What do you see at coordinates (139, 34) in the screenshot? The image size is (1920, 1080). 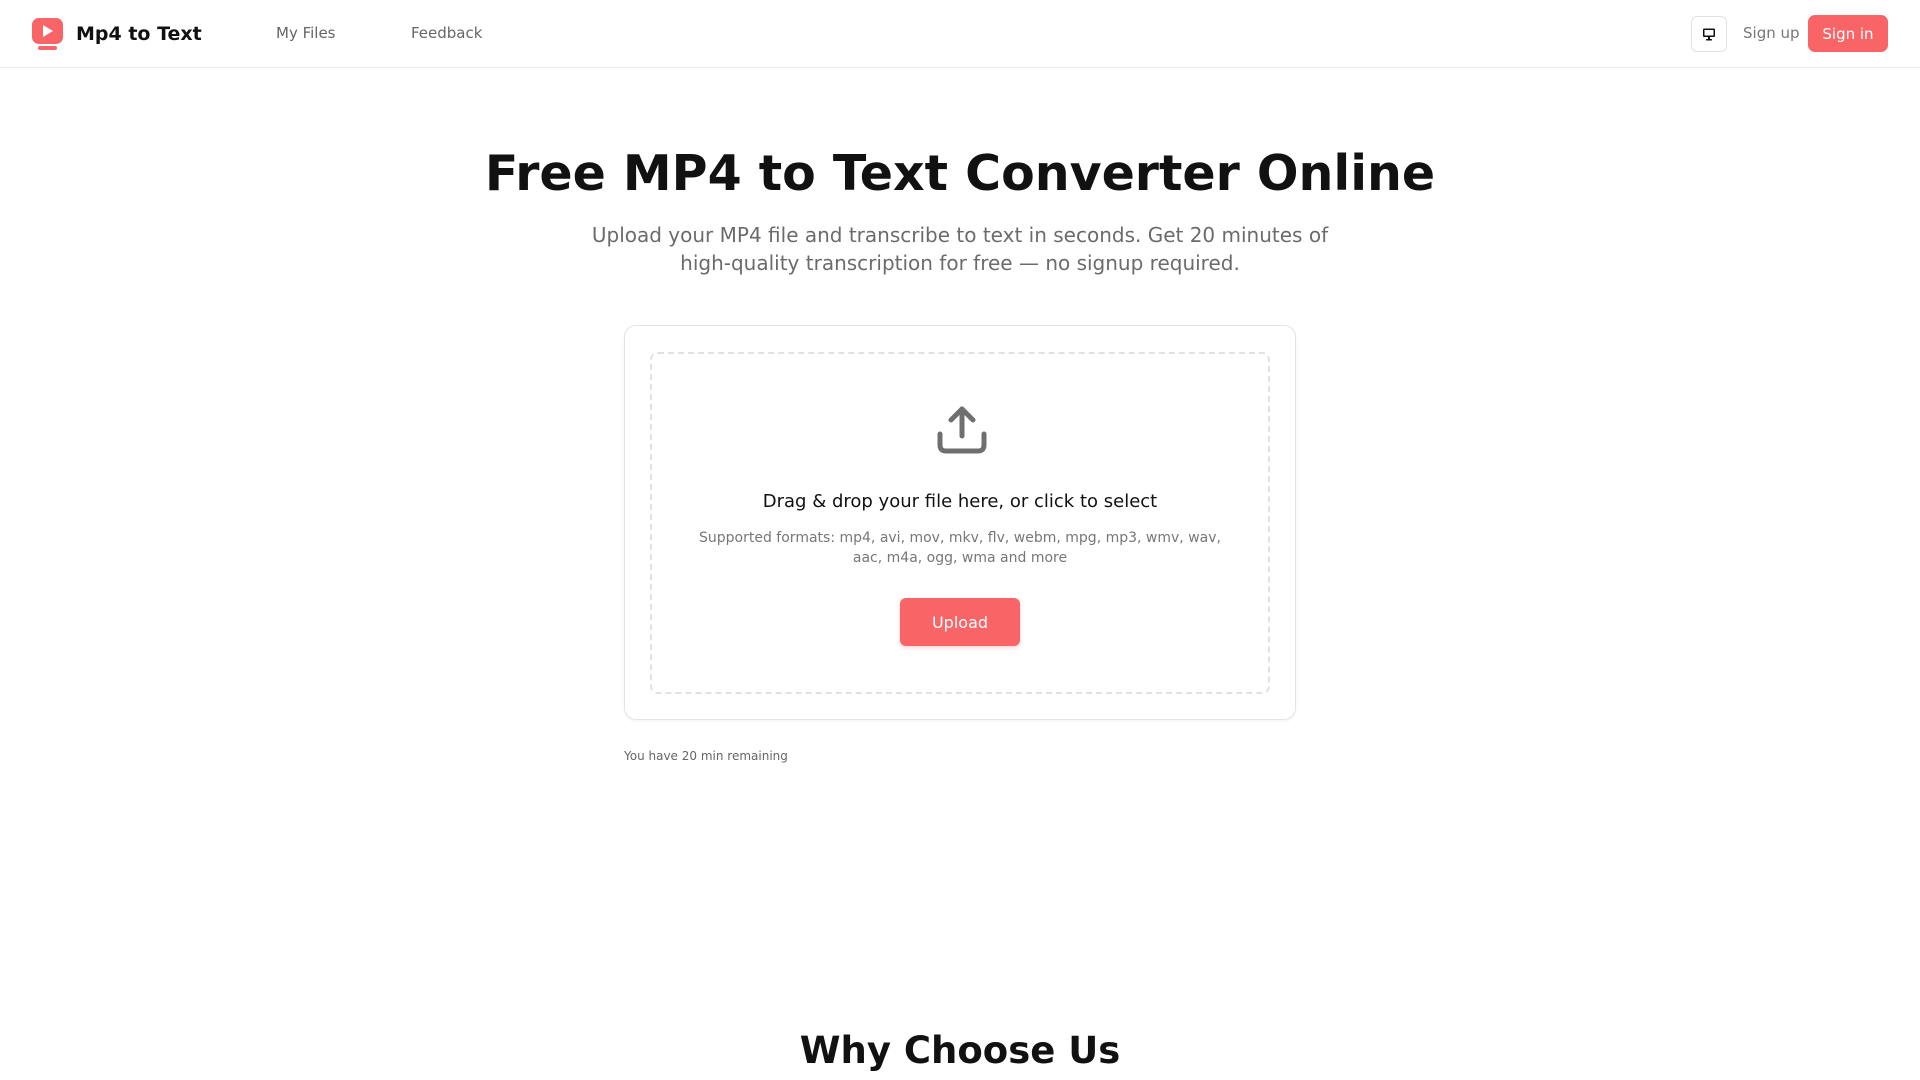 I see `brand-name: Mp4 to Text` at bounding box center [139, 34].